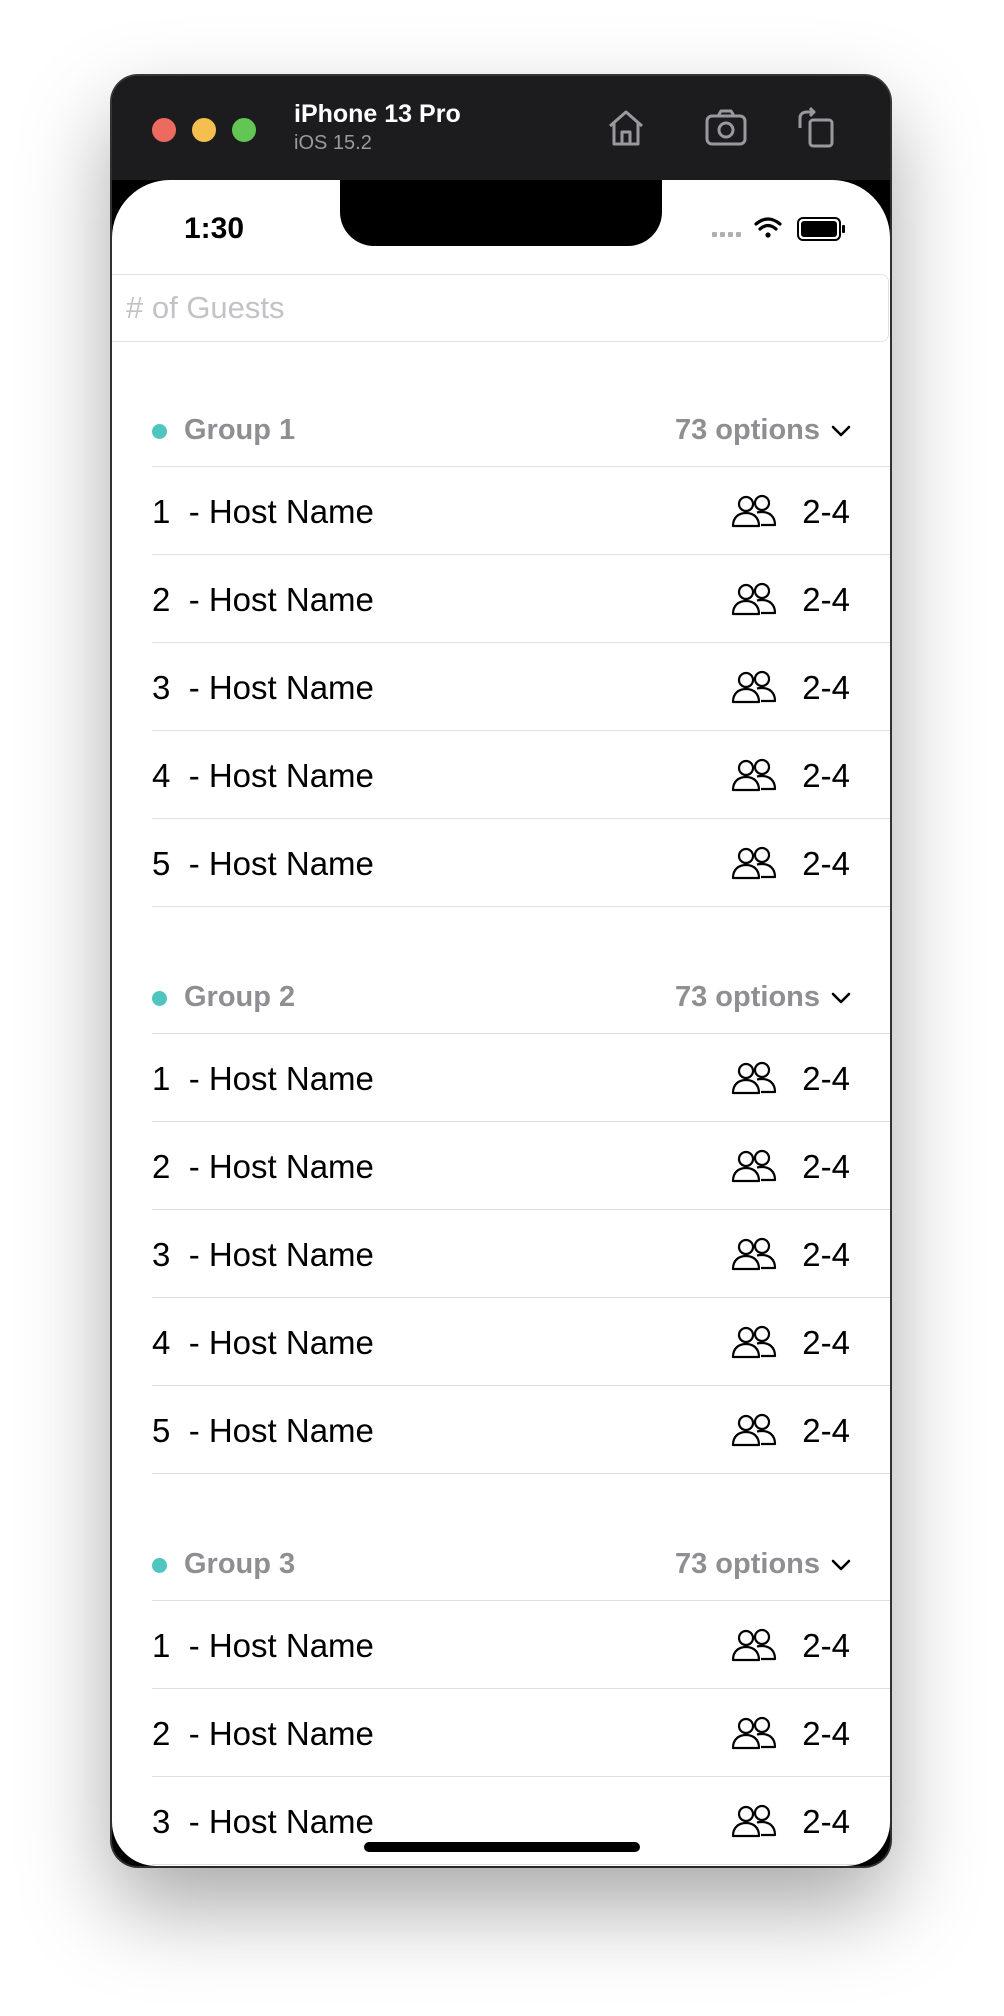 The width and height of the screenshot is (1004, 2016). I want to click on notch, so click(501, 213).